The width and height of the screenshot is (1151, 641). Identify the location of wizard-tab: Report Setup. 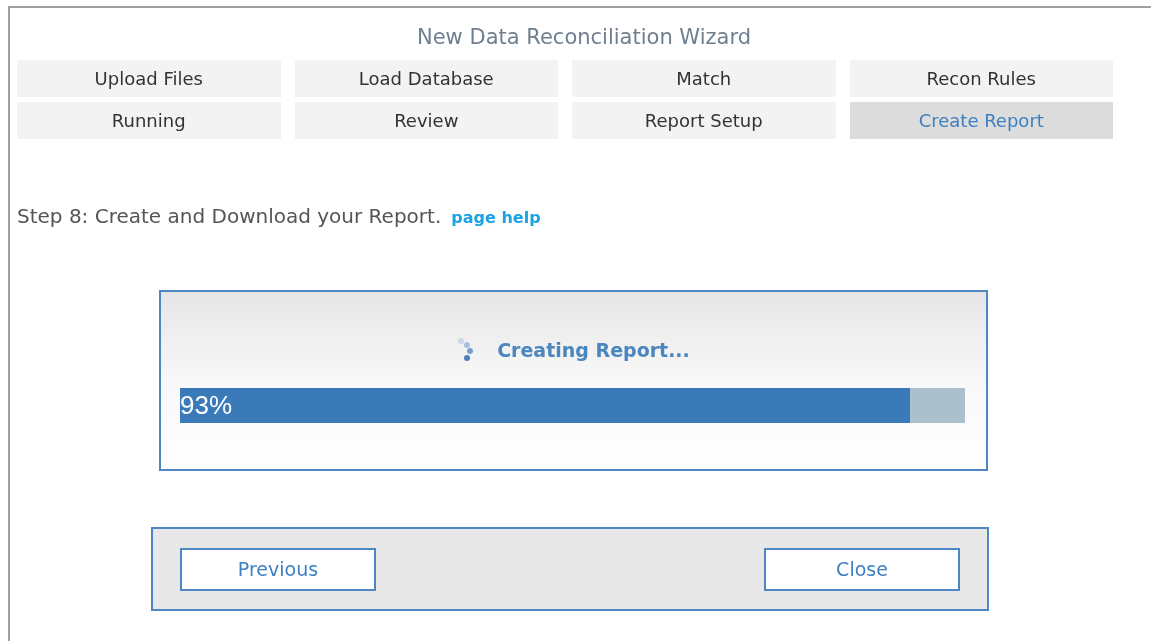
(704, 120).